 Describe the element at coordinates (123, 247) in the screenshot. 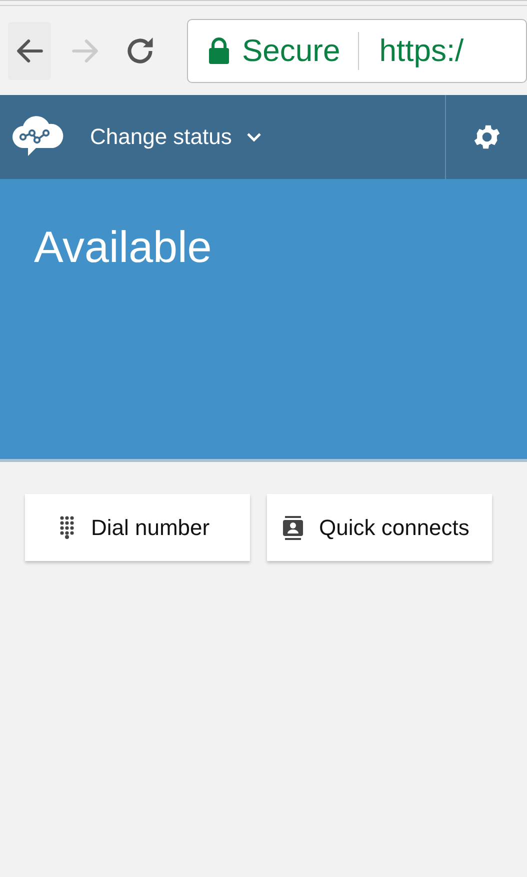

I see `status-label: Available` at that location.